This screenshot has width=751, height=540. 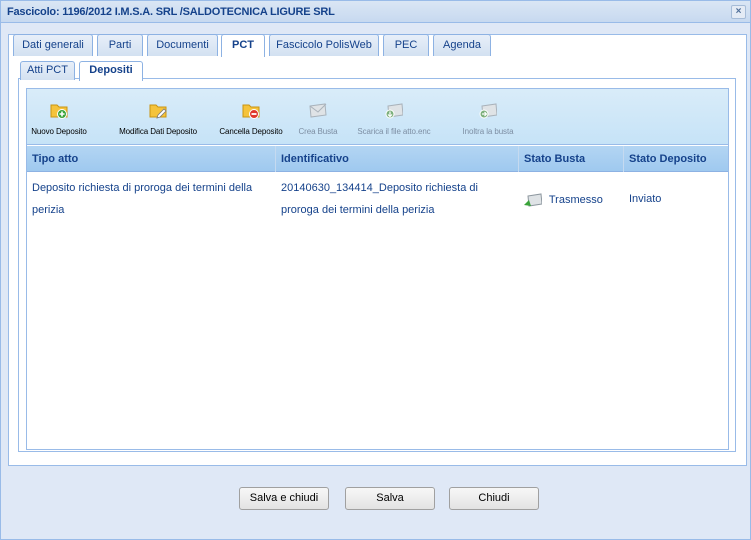 What do you see at coordinates (571, 159) in the screenshot?
I see `column-header-stato-busta: Stato Busta` at bounding box center [571, 159].